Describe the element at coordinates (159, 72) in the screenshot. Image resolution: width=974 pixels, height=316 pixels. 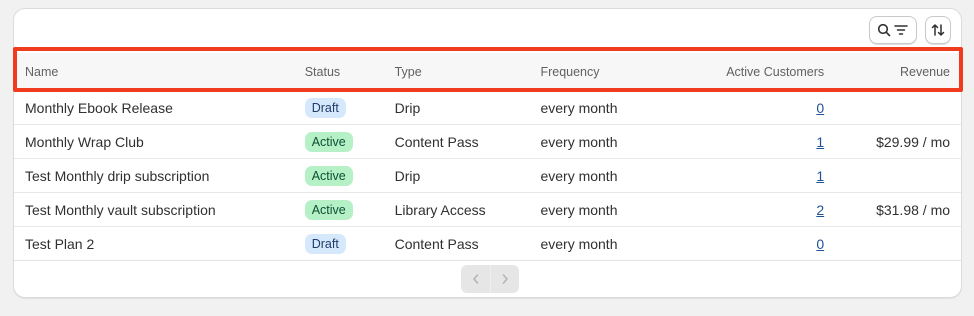
I see `column-header-name: Name` at that location.